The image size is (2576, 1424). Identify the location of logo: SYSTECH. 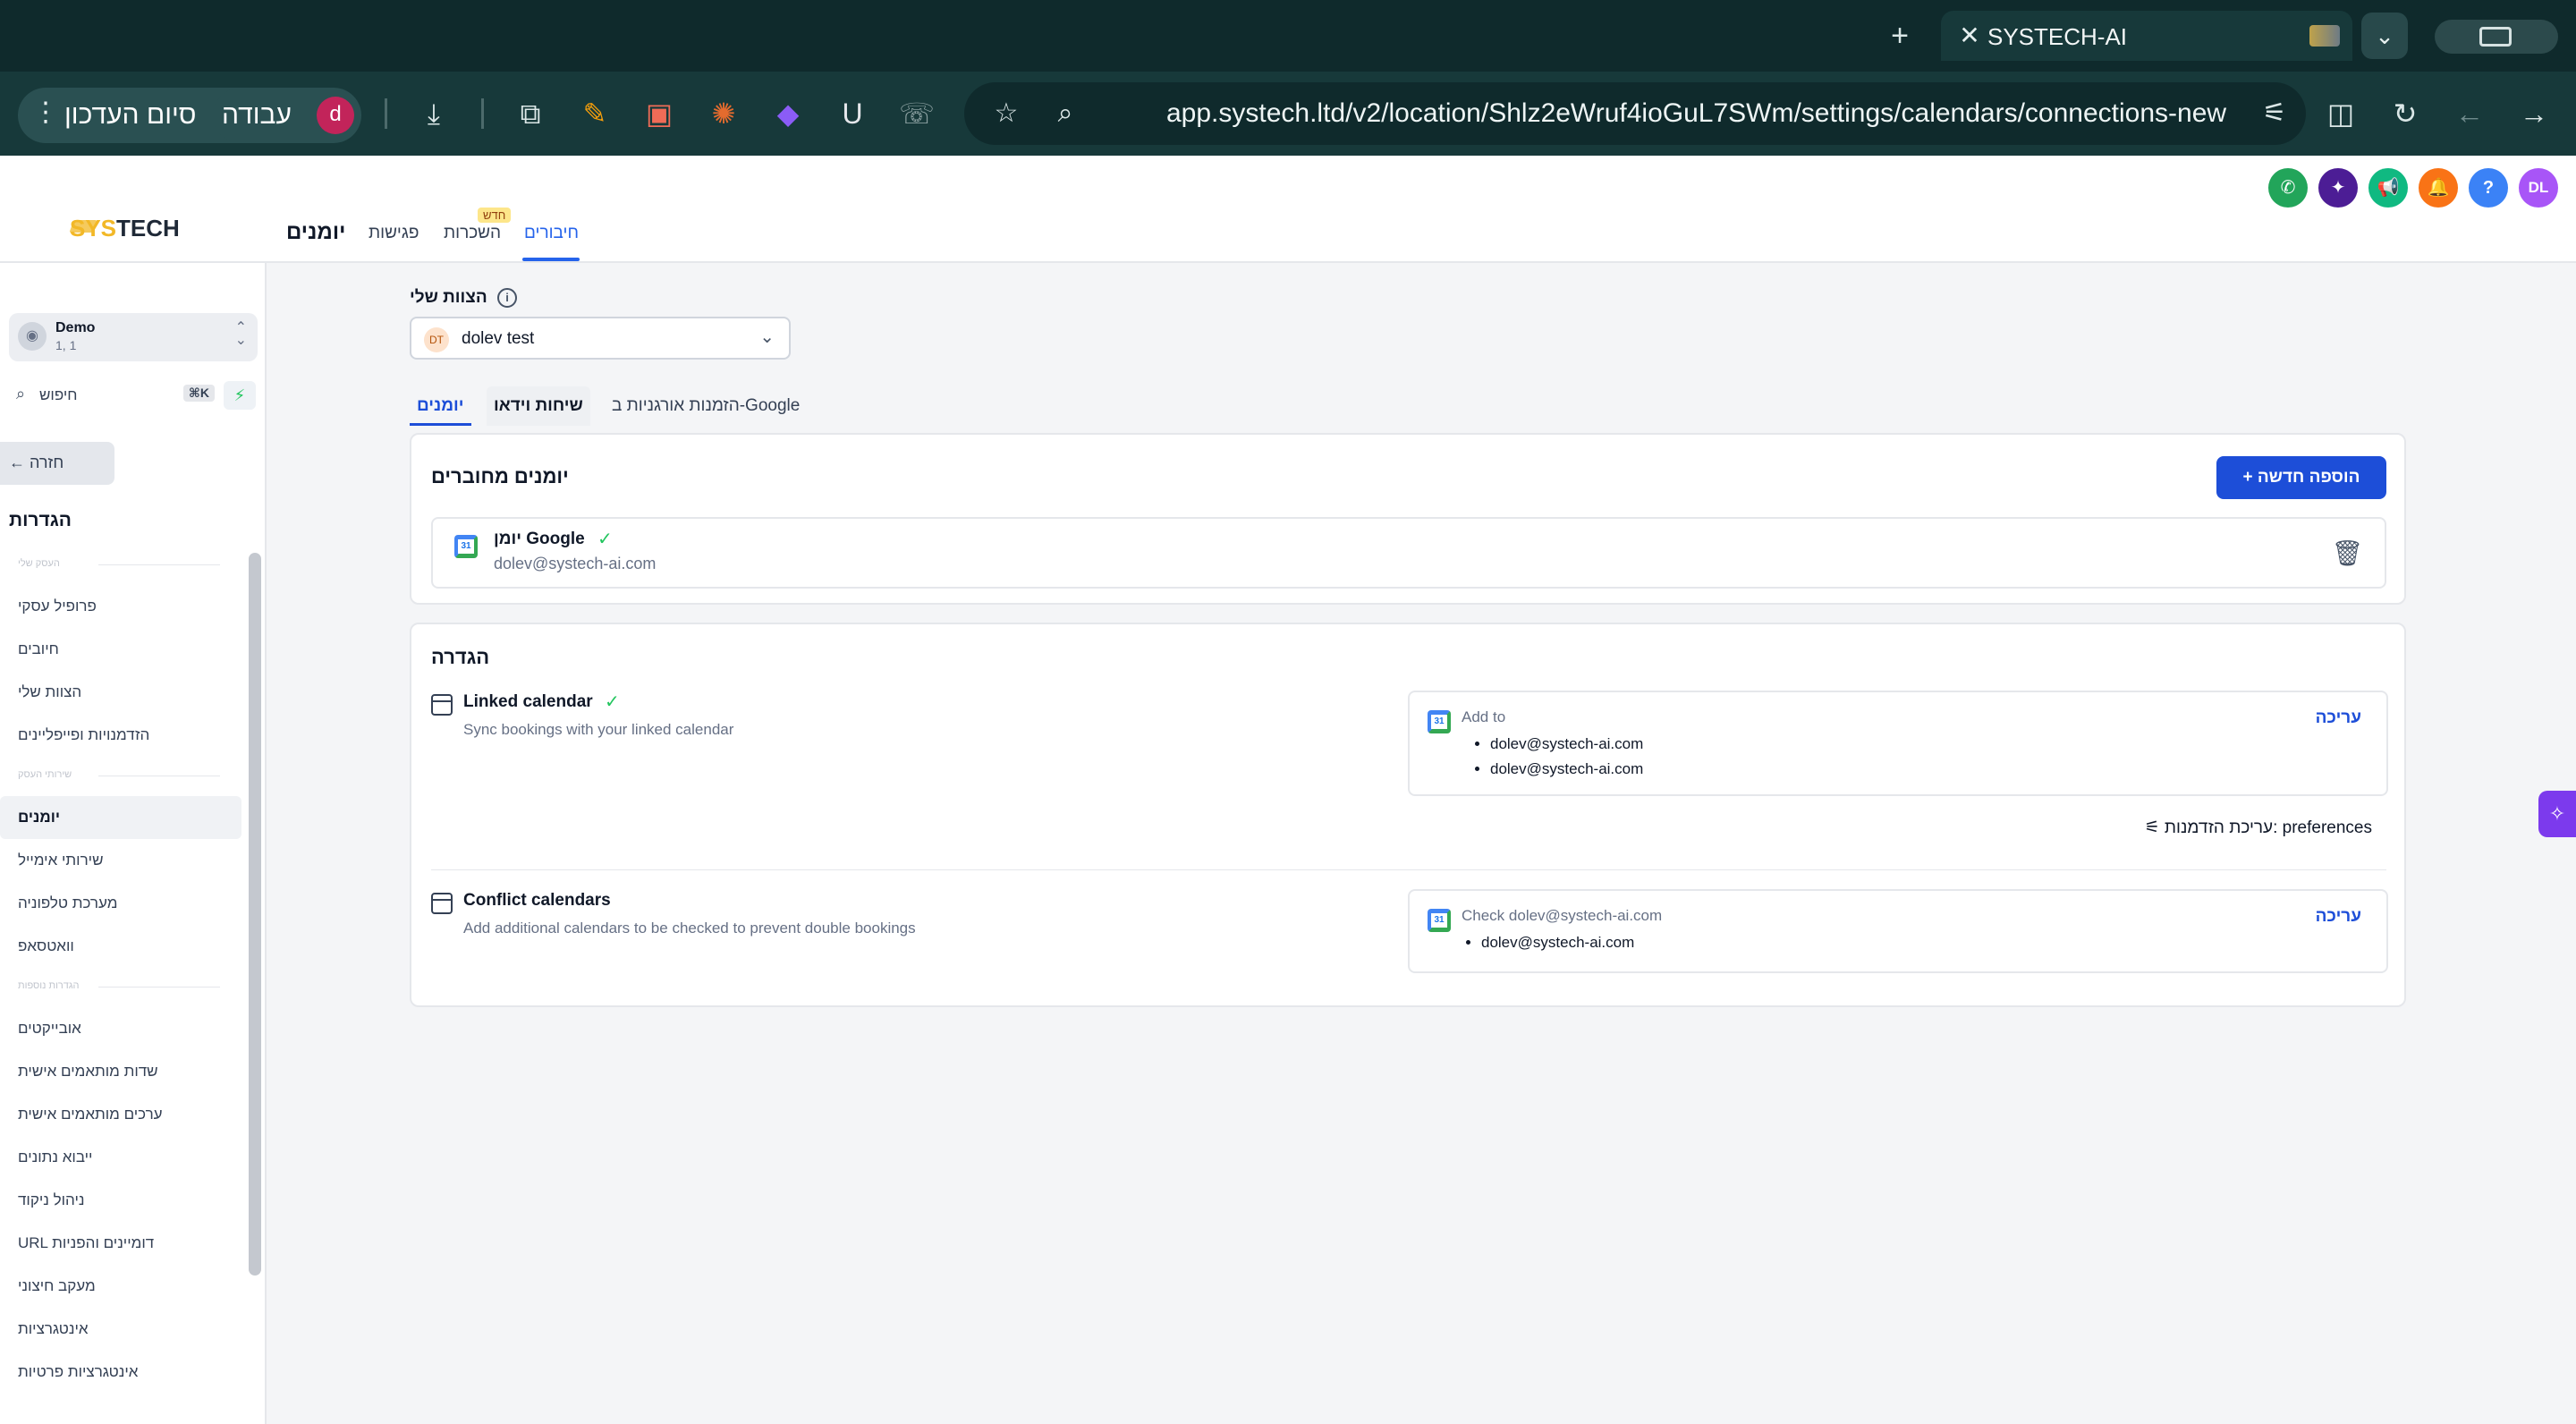
(125, 228).